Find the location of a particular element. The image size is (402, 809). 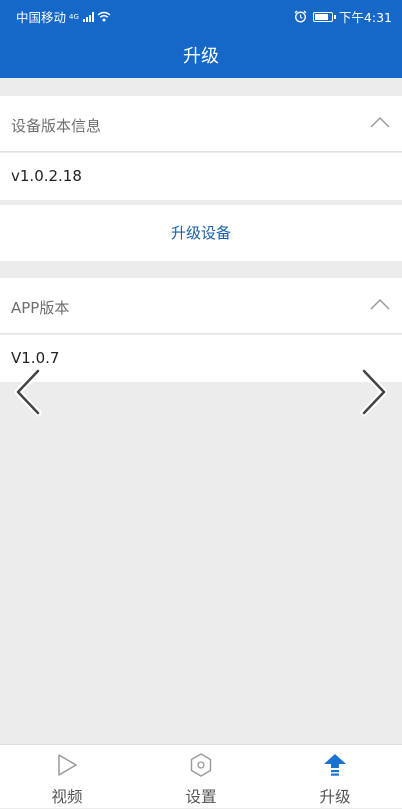

upgrade-device-button: 升级设备 is located at coordinates (201, 233).